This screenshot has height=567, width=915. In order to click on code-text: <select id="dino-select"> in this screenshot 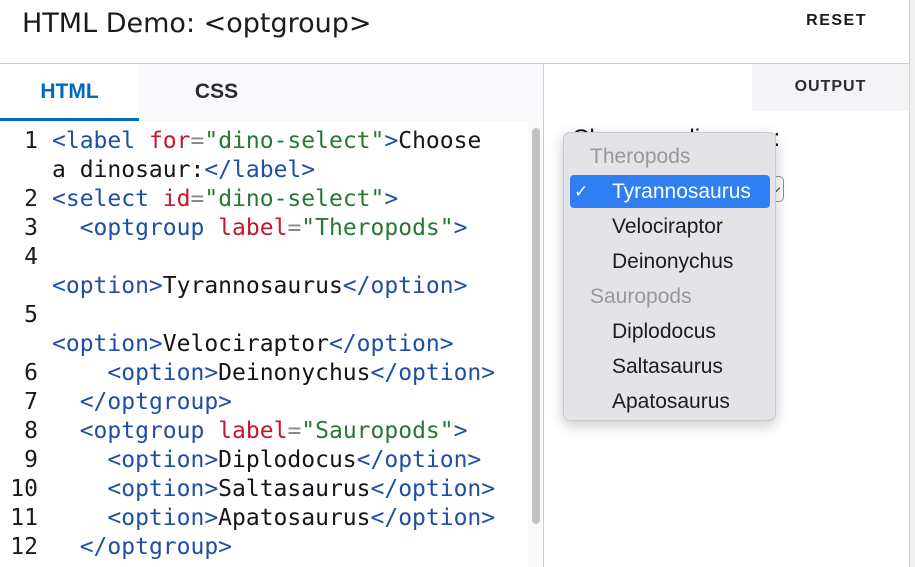, I will do `click(225, 199)`.